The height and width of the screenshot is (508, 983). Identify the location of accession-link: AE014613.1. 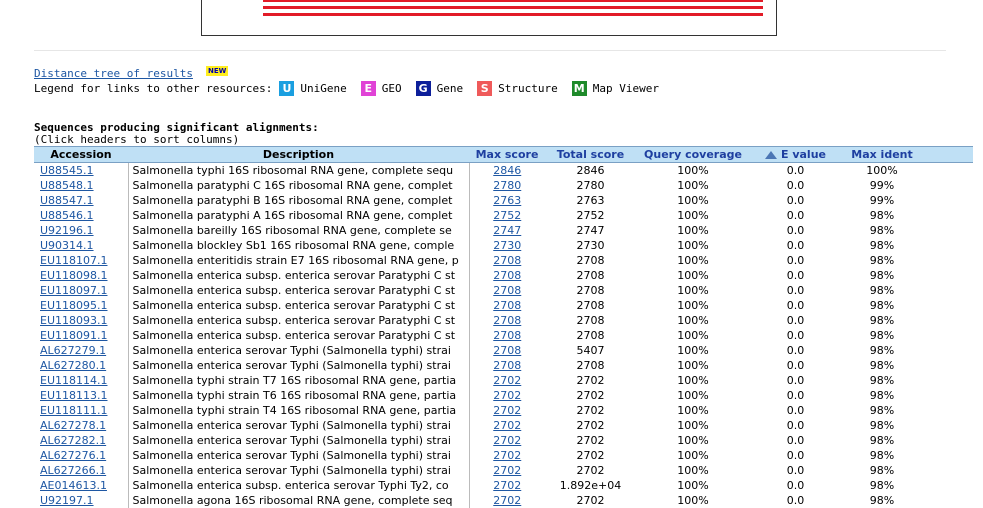
(73, 485).